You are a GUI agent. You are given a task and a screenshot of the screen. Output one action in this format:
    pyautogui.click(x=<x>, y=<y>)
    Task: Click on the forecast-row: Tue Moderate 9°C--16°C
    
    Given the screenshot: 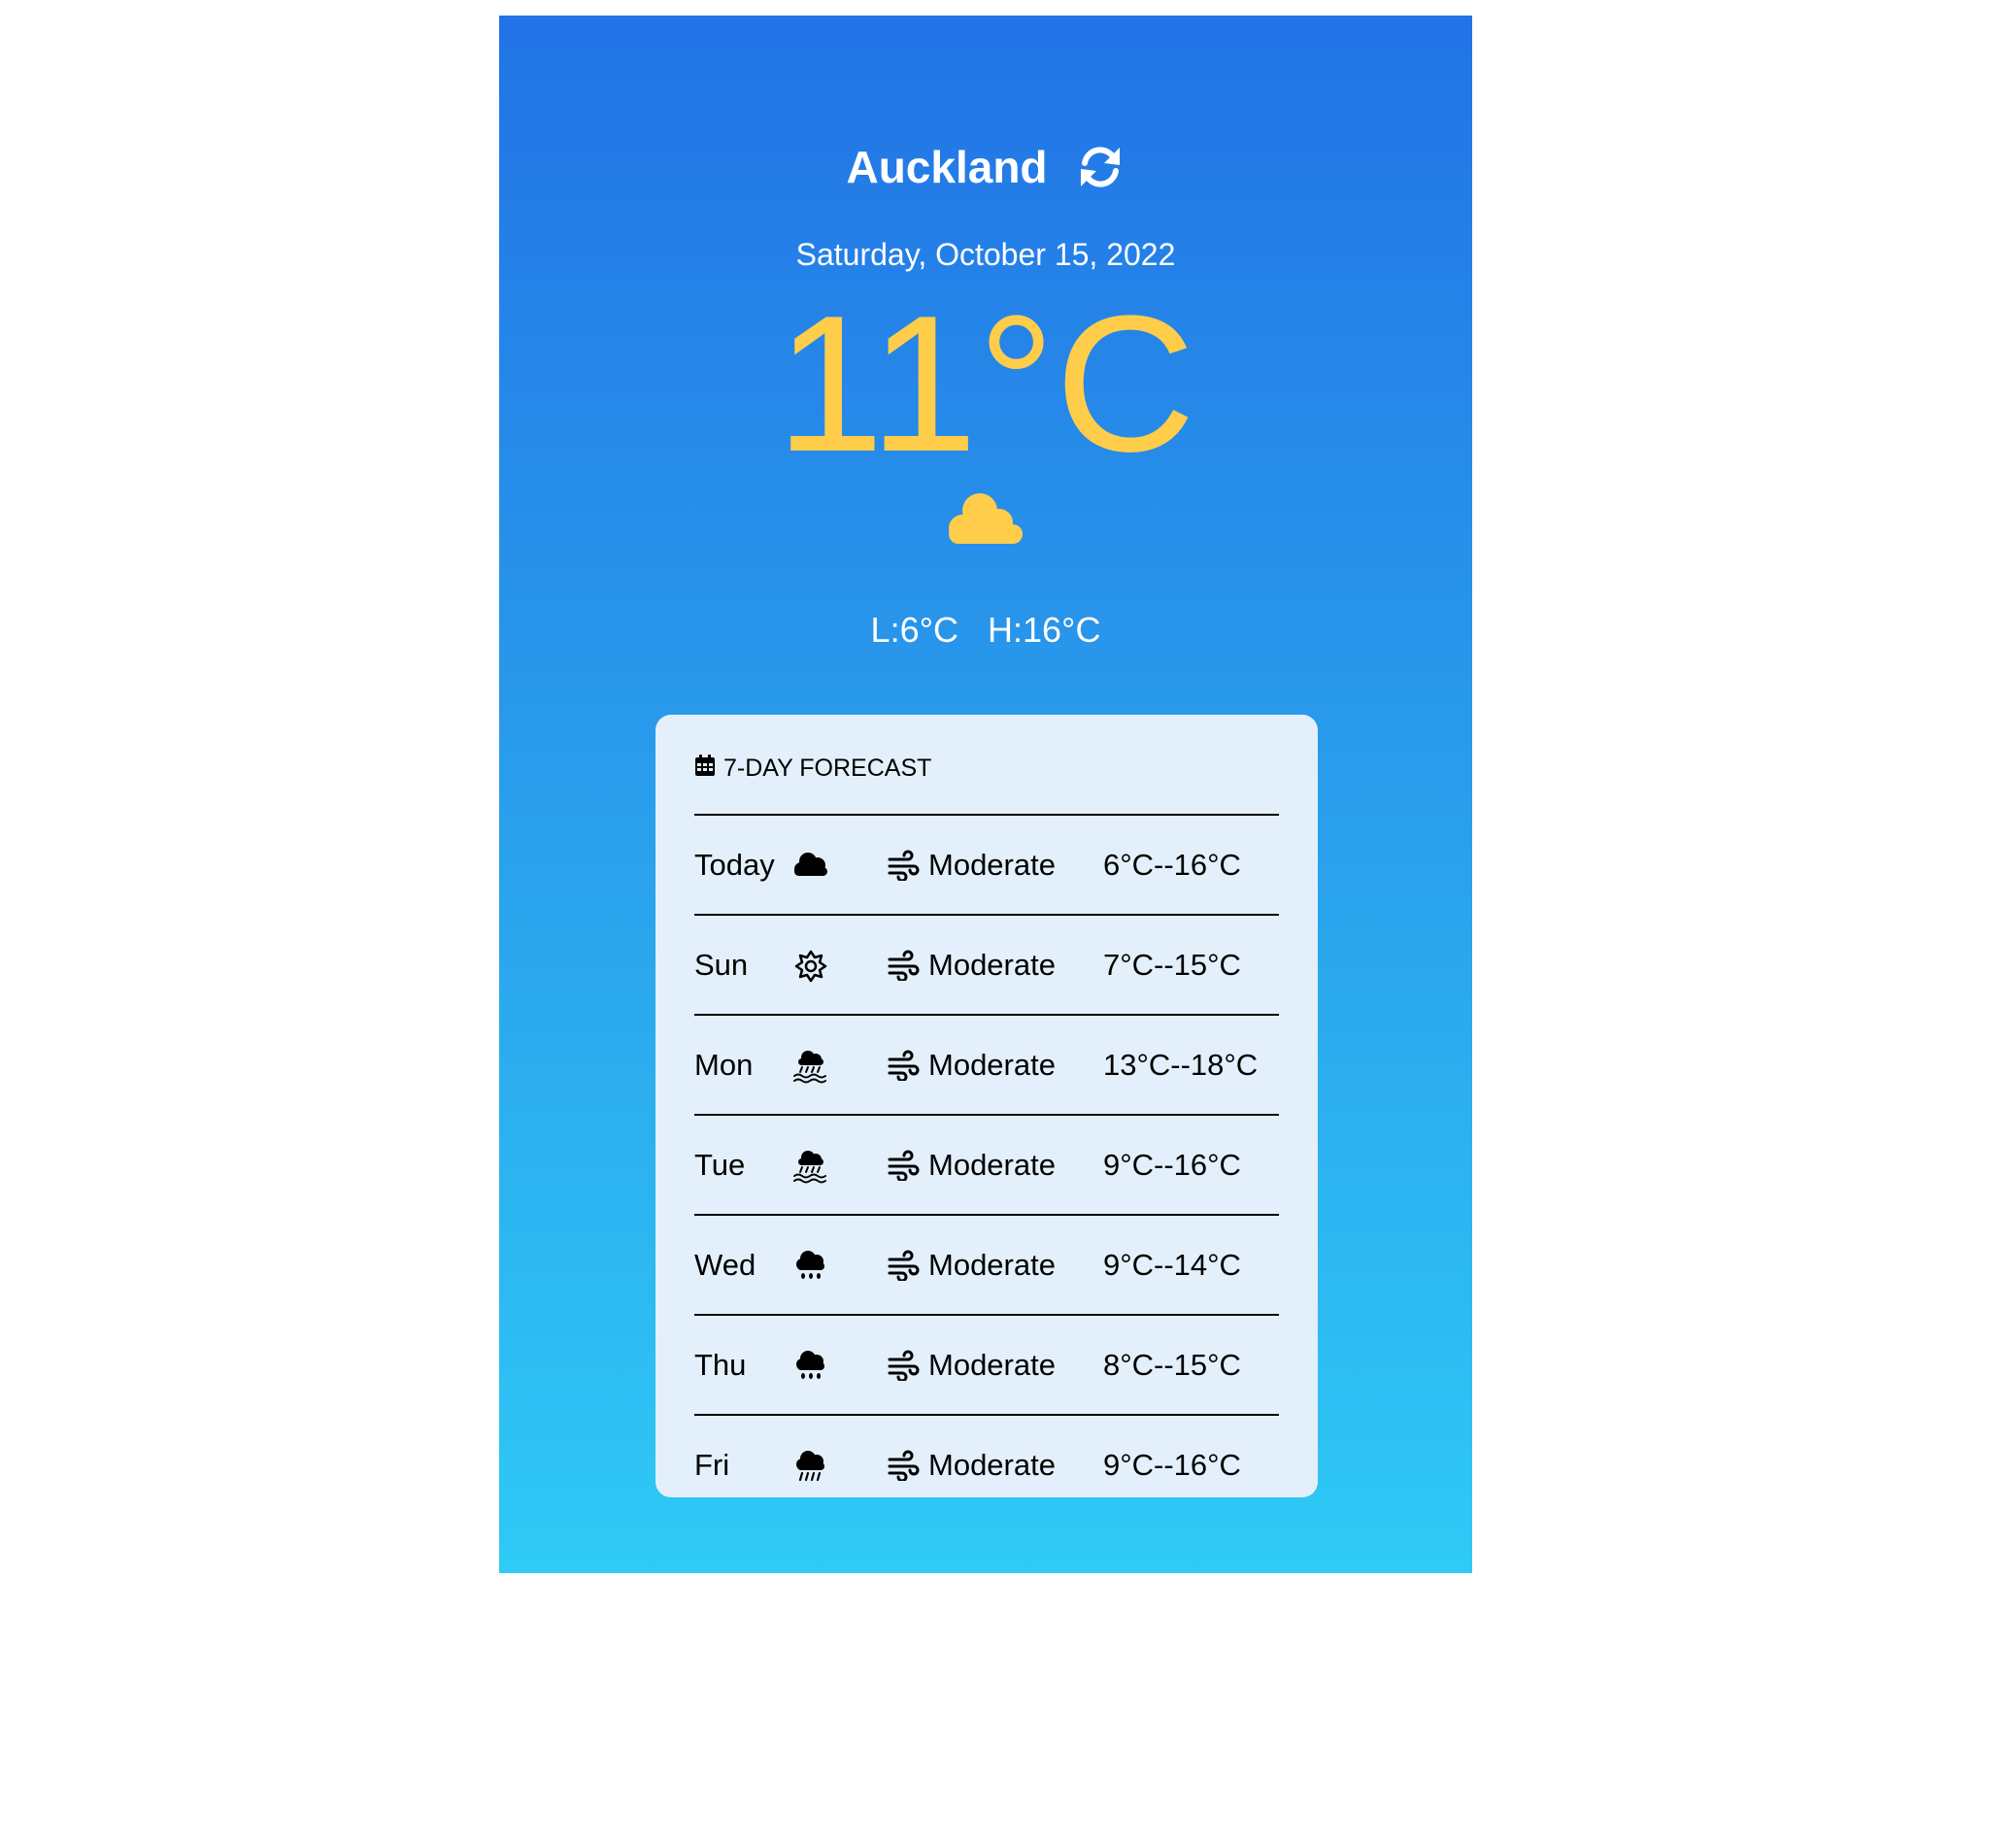 What is the action you would take?
    pyautogui.click(x=986, y=1164)
    